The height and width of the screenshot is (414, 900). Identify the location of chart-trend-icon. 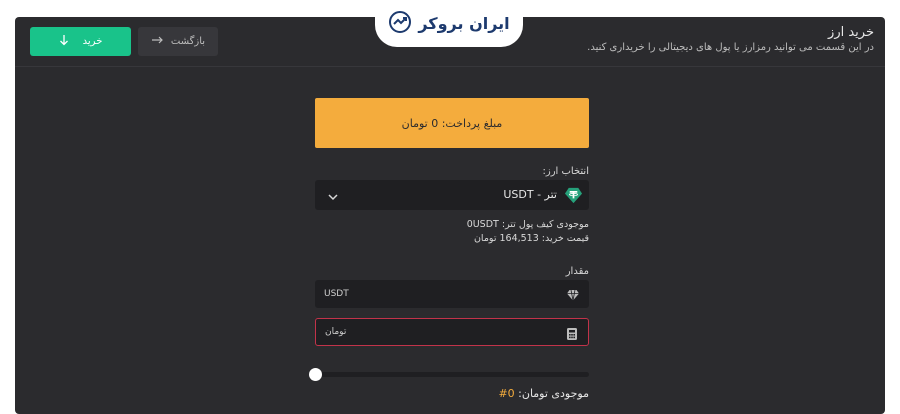
(400, 24).